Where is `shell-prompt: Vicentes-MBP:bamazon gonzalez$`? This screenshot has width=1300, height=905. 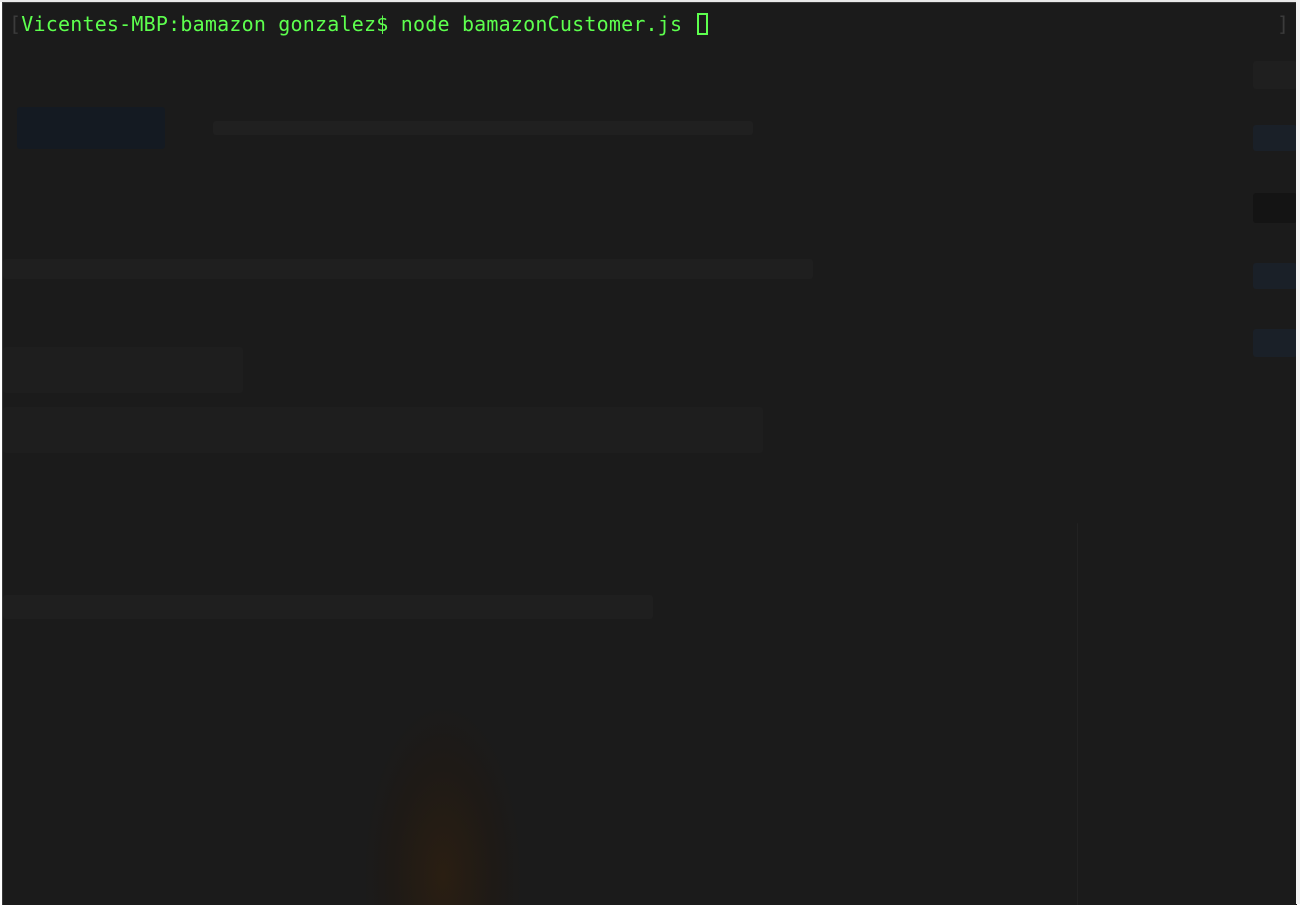
shell-prompt: Vicentes-MBP:bamazon gonzalez$ is located at coordinates (205, 24).